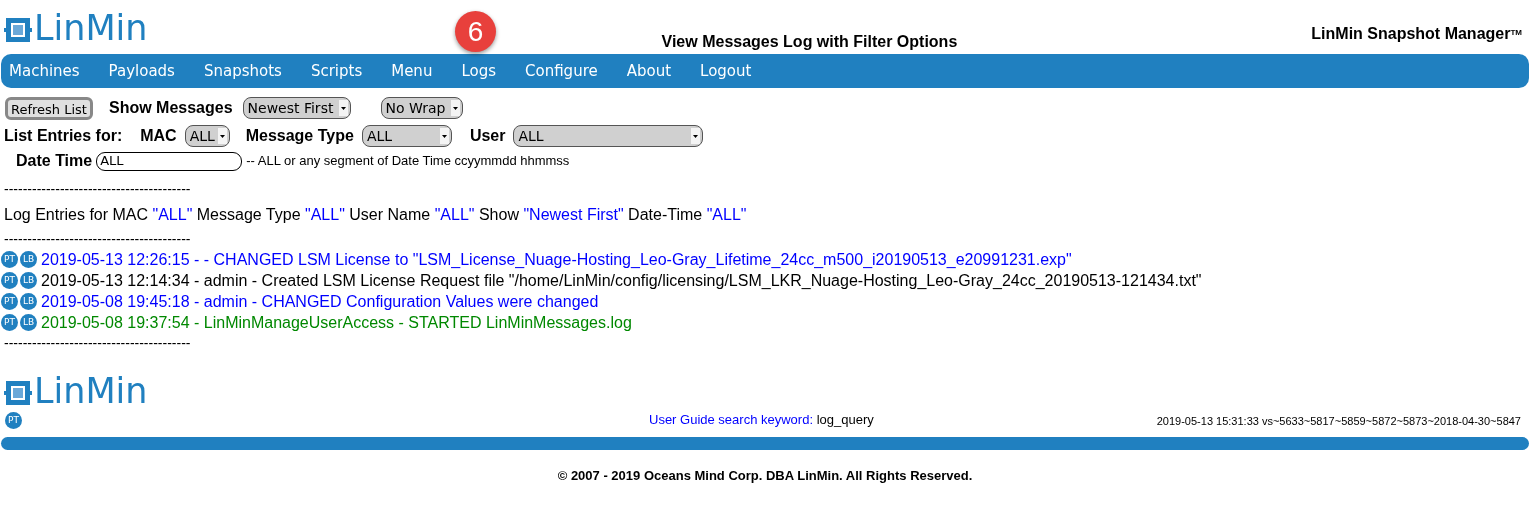 This screenshot has width=1530, height=508. Describe the element at coordinates (63, 136) in the screenshot. I see `list-entries-label: List Entries for:` at that location.